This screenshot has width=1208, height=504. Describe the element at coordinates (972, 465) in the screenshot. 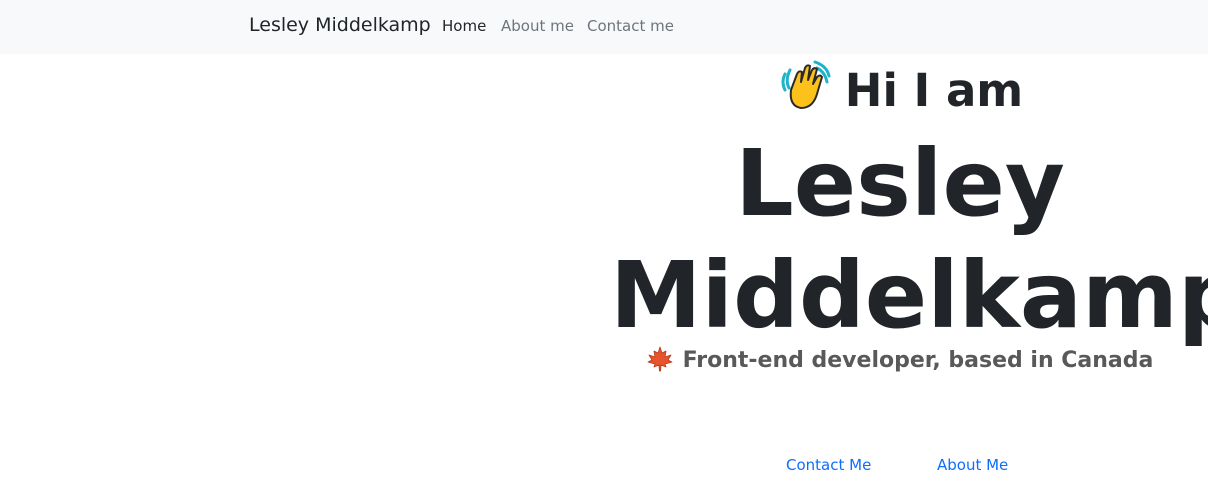

I see `about-me-button: About Me` at that location.